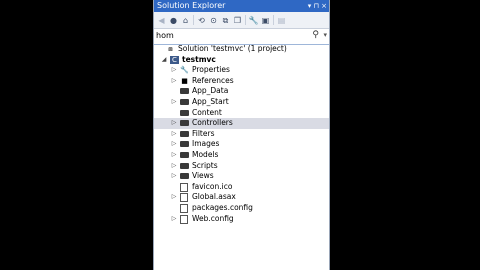 The height and width of the screenshot is (270, 480). What do you see at coordinates (205, 154) in the screenshot?
I see `tree-item-label: Models` at bounding box center [205, 154].